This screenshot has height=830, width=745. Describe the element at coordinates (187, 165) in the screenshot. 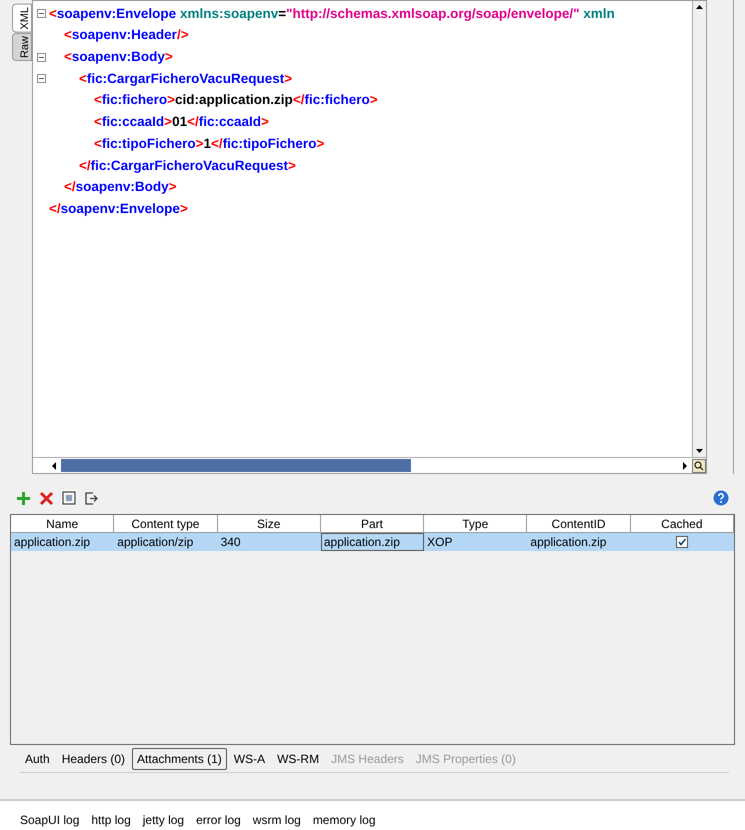

I see `xml-line: </fic:CargarFicheroVacuRequest>` at that location.